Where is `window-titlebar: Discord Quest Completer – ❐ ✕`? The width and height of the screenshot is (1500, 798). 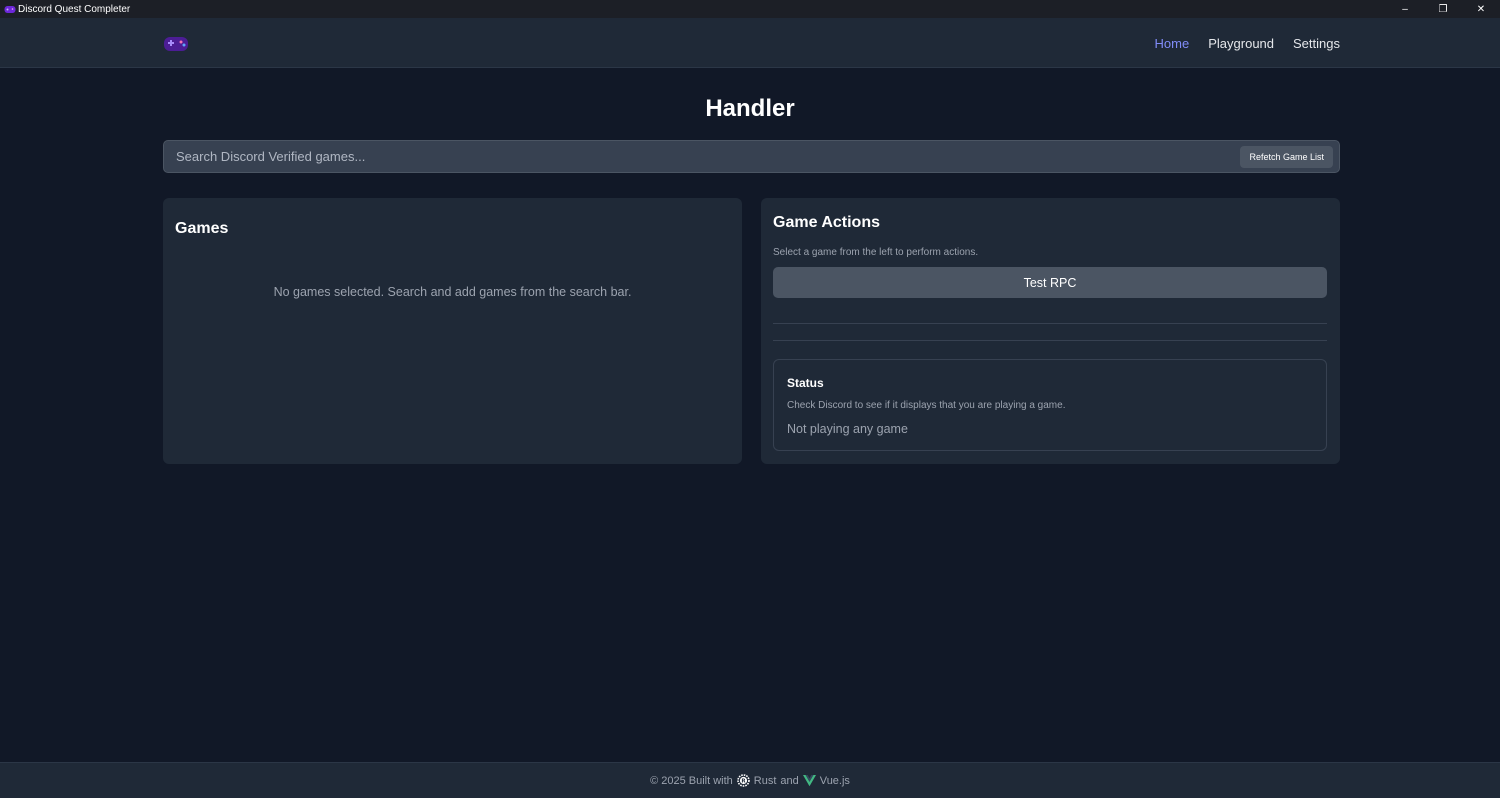
window-titlebar: Discord Quest Completer – ❐ ✕ is located at coordinates (750, 9).